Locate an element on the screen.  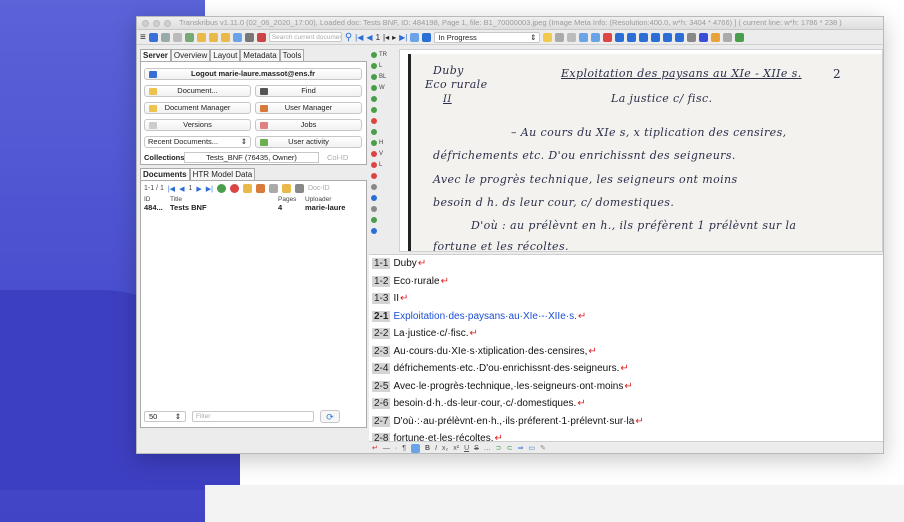
close-icon is located at coordinates (145, 23).